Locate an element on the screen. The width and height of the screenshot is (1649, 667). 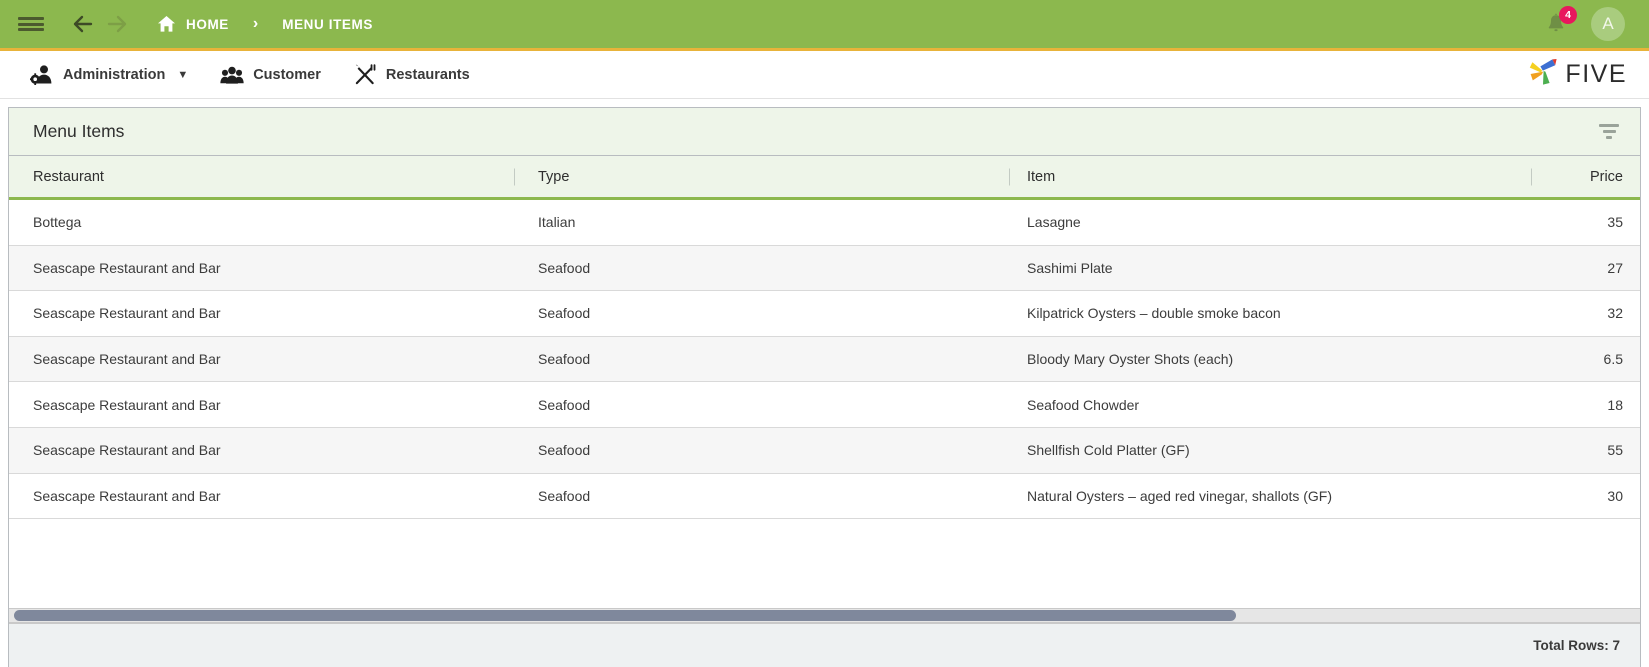
nav-item-restaurants: Restaurants is located at coordinates (411, 74).